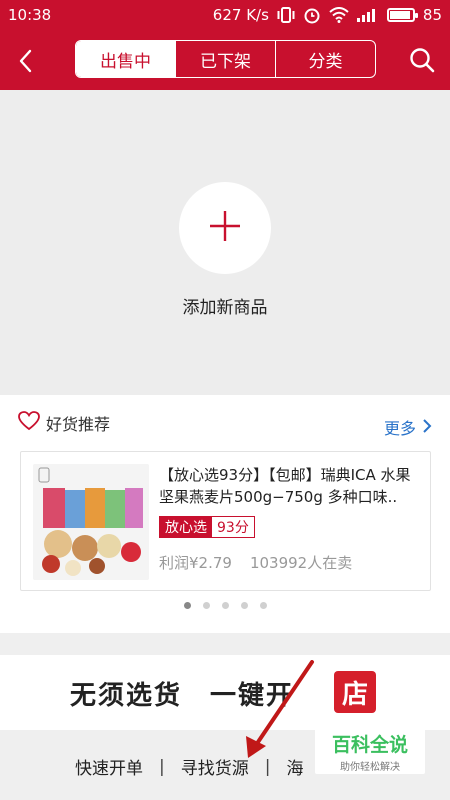  I want to click on heart-icon, so click(29, 423).